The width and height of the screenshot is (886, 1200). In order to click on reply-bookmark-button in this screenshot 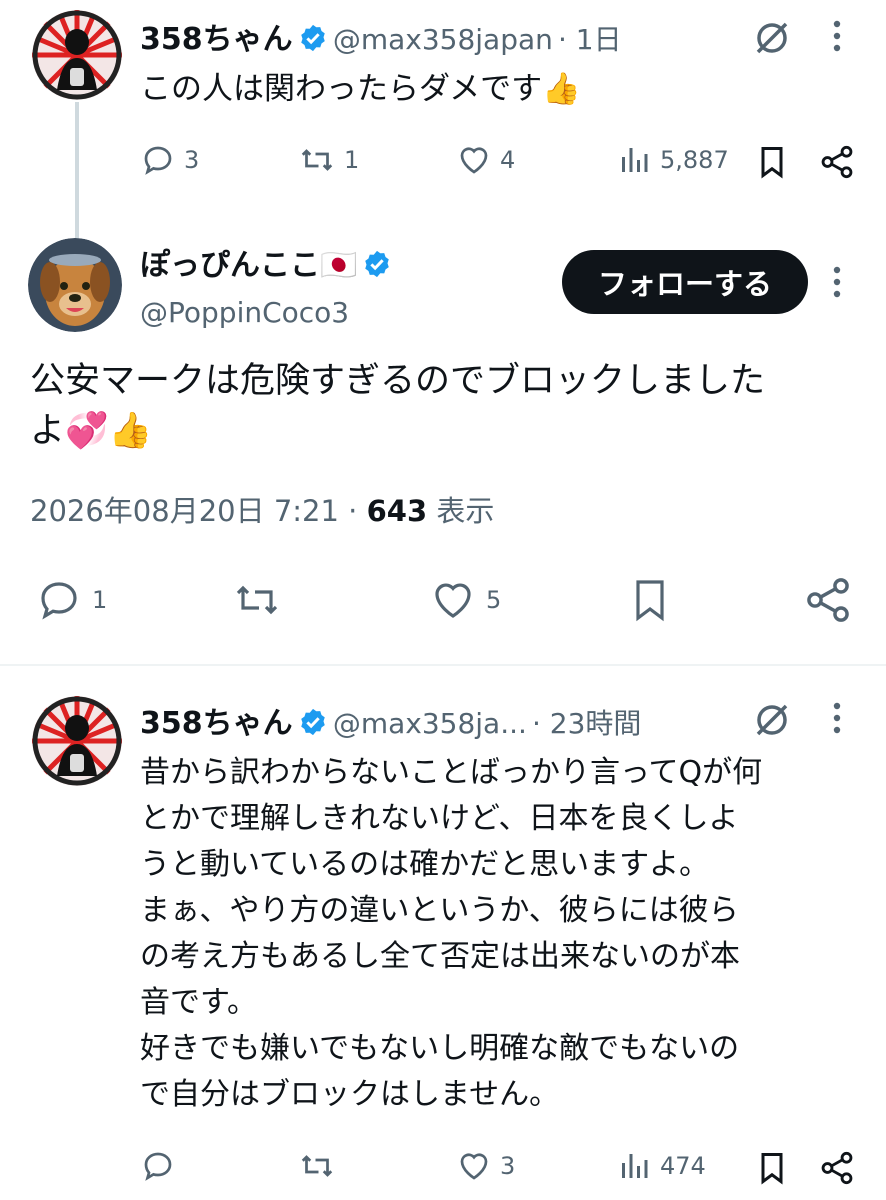, I will do `click(772, 1170)`.